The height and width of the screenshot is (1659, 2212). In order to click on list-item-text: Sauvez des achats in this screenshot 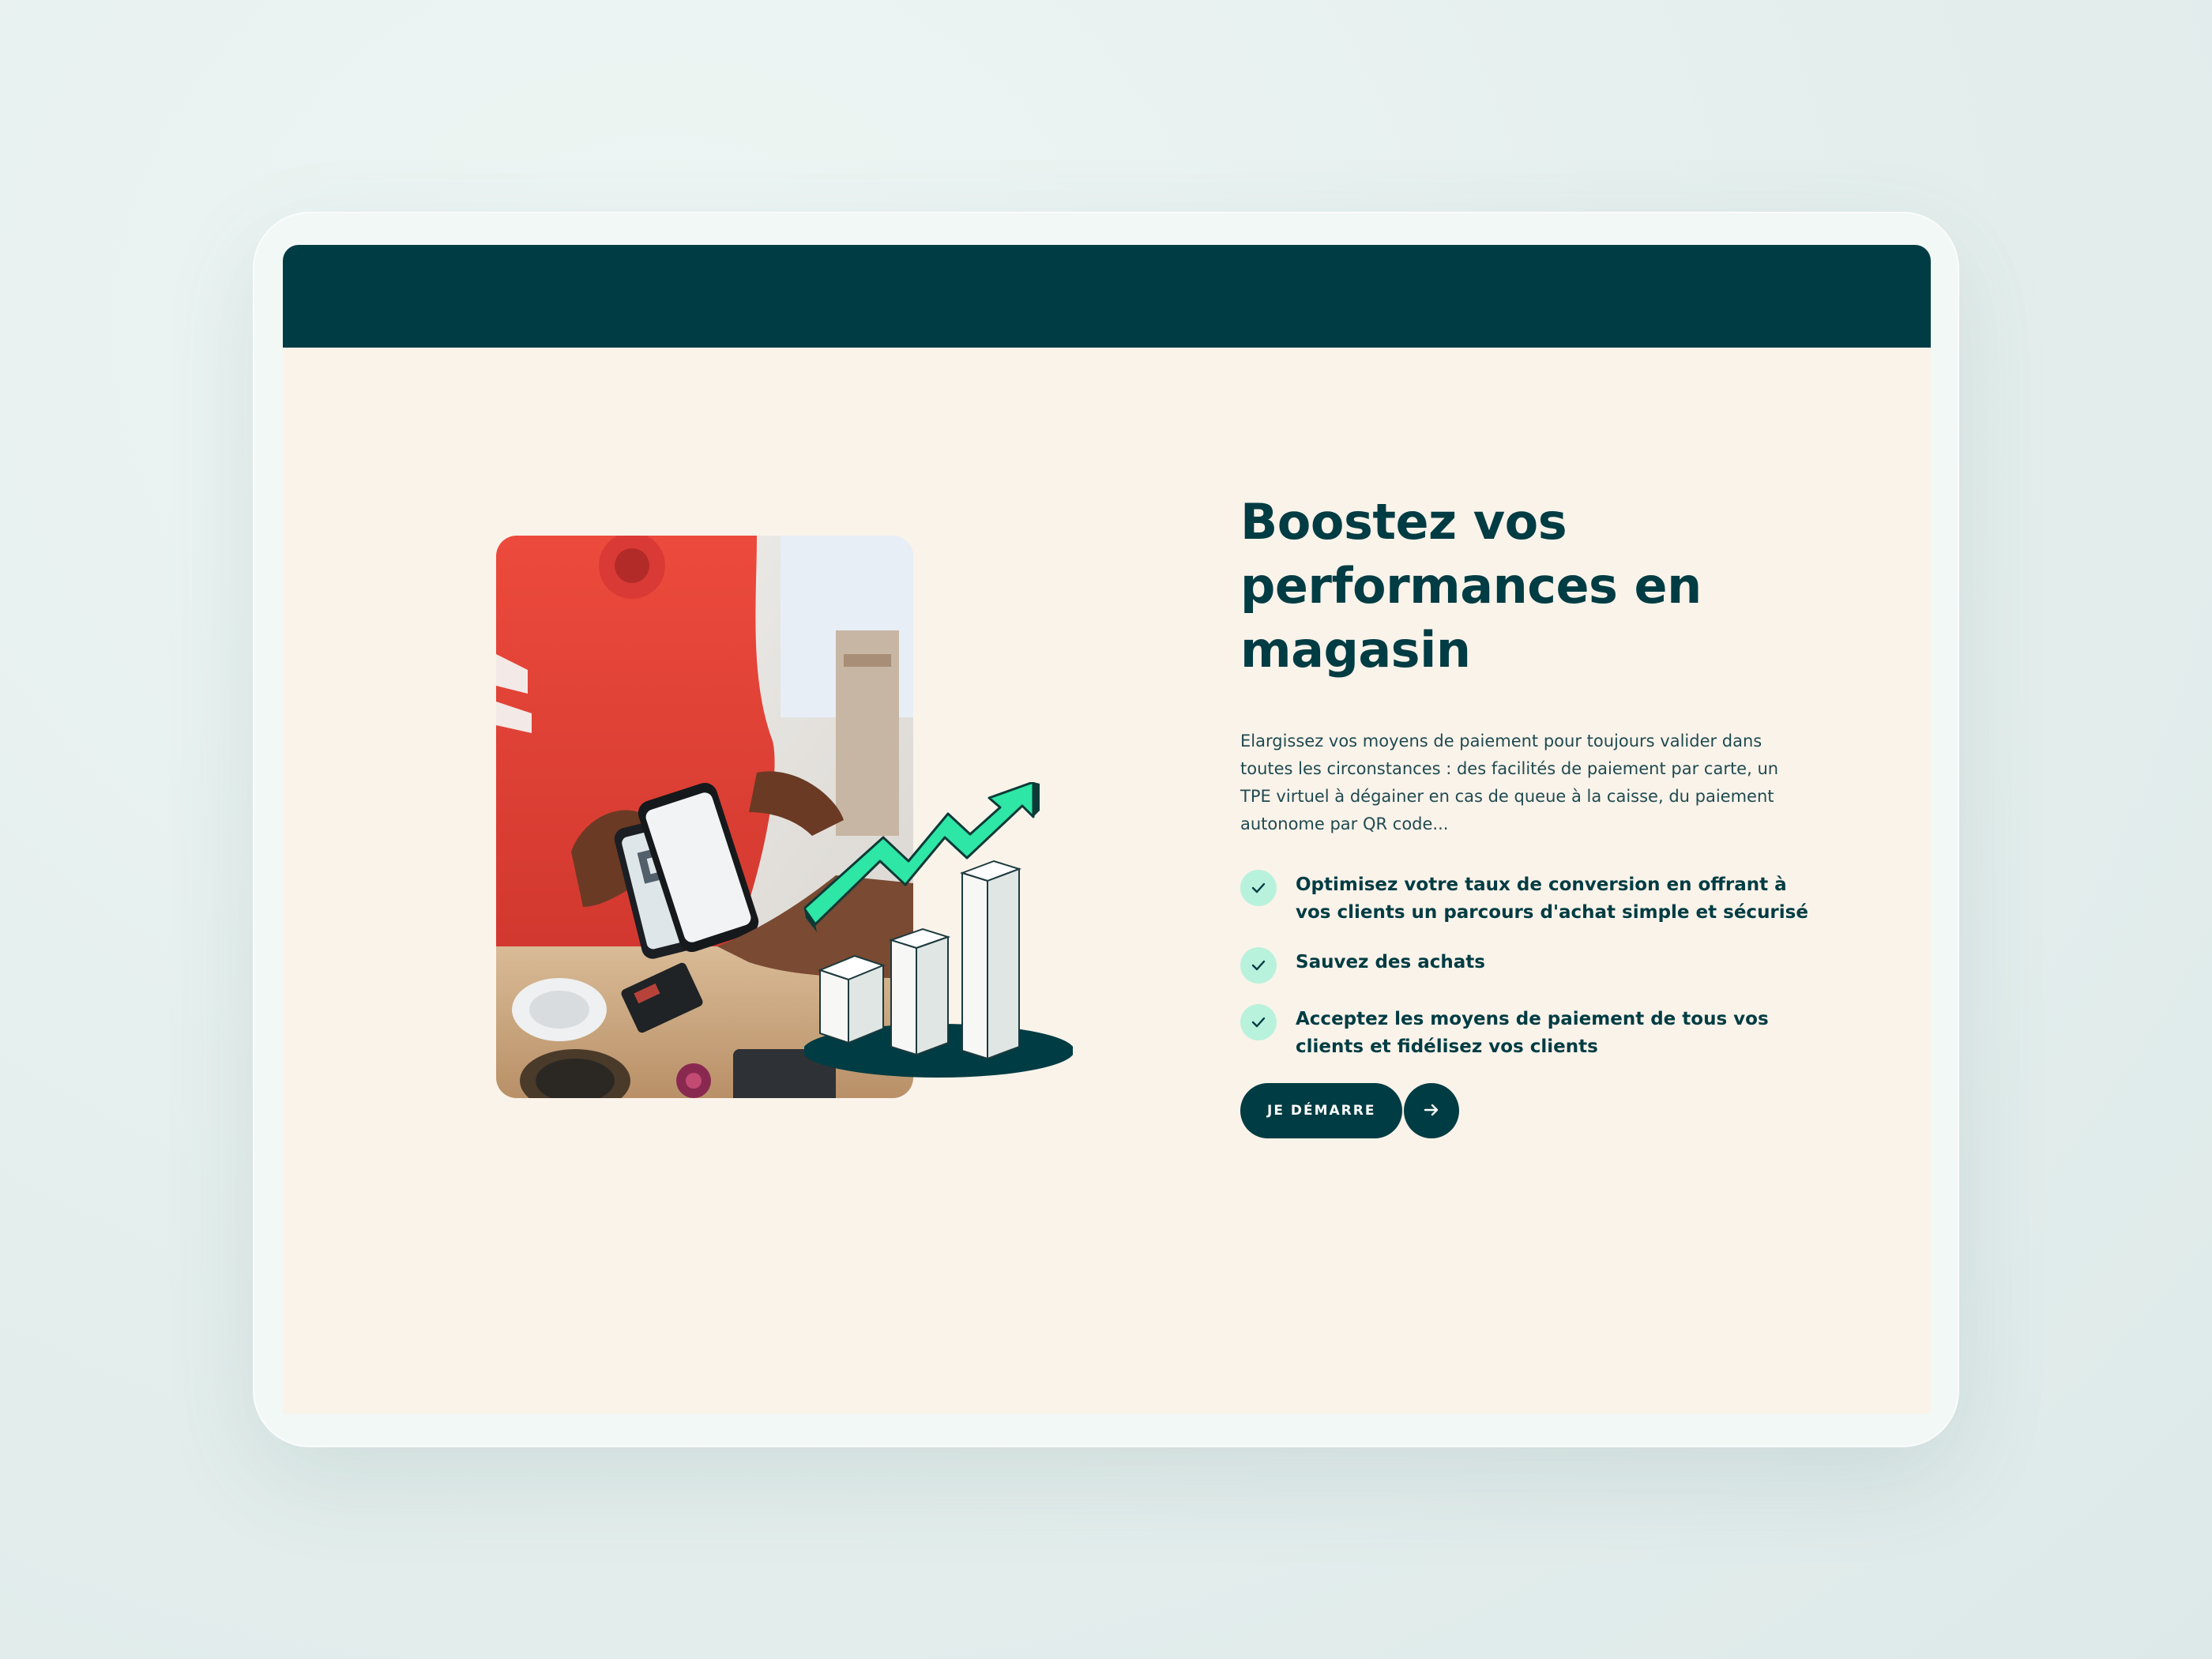, I will do `click(1391, 962)`.